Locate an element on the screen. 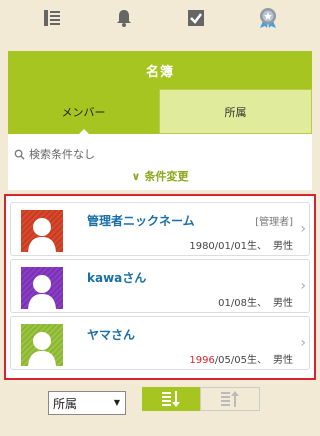  badge-icon is located at coordinates (268, 18).